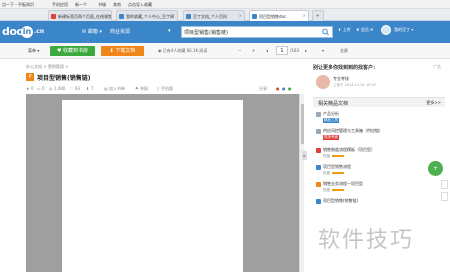 The image size is (450, 272). What do you see at coordinates (253, 50) in the screenshot?
I see `zoom-in-button: +` at bounding box center [253, 50].